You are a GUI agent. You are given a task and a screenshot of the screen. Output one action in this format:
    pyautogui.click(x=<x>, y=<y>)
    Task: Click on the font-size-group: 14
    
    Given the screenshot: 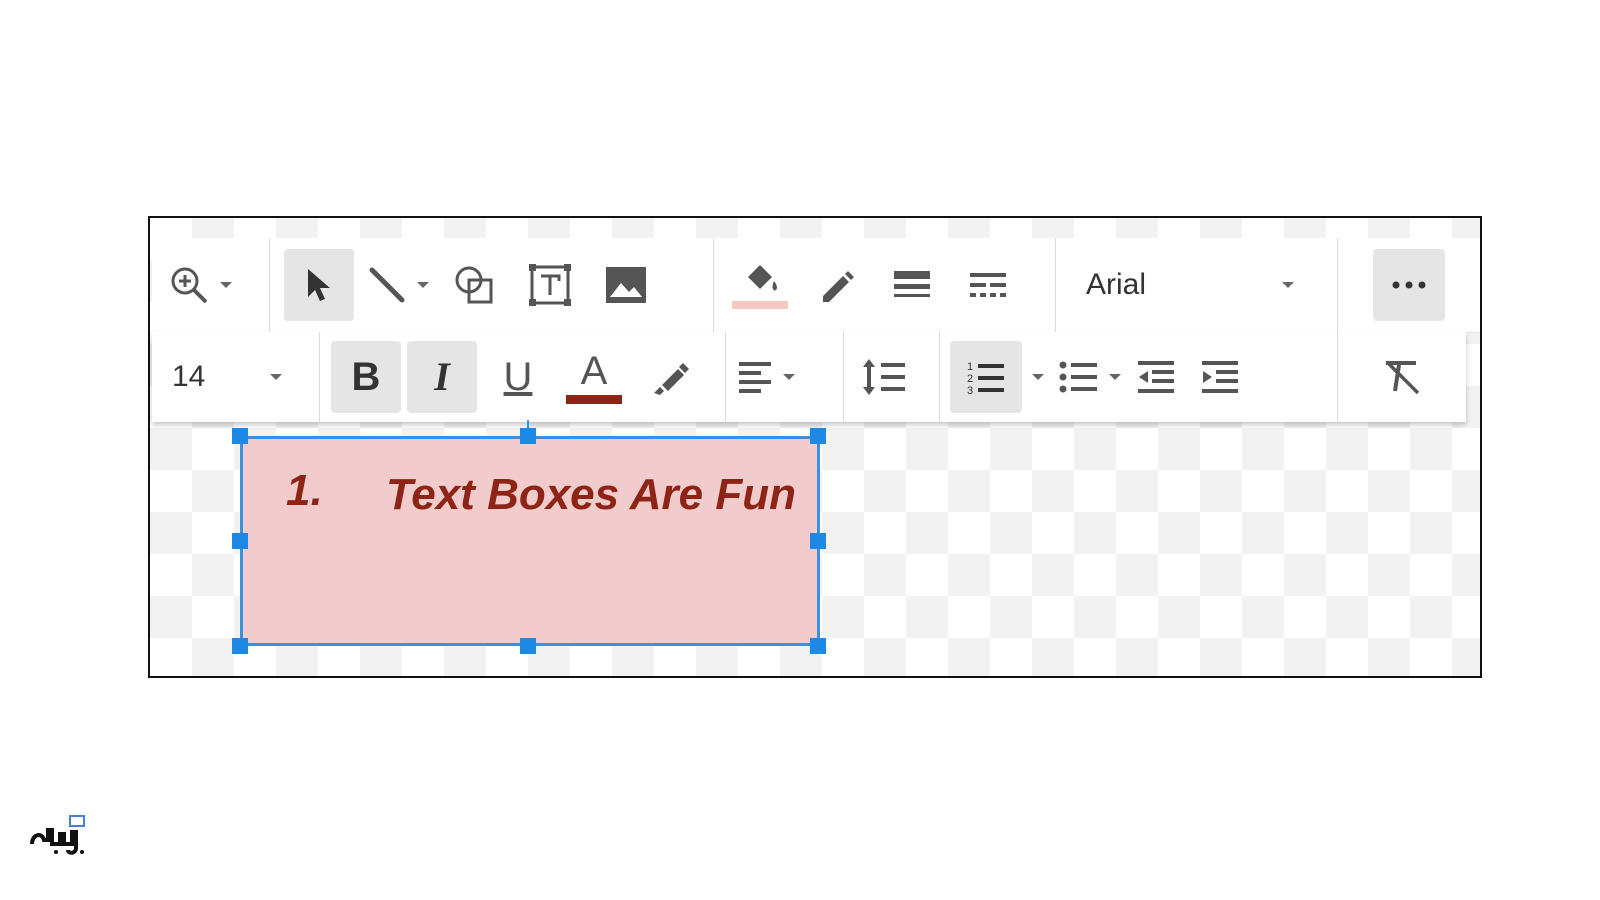 What is the action you would take?
    pyautogui.click(x=236, y=377)
    